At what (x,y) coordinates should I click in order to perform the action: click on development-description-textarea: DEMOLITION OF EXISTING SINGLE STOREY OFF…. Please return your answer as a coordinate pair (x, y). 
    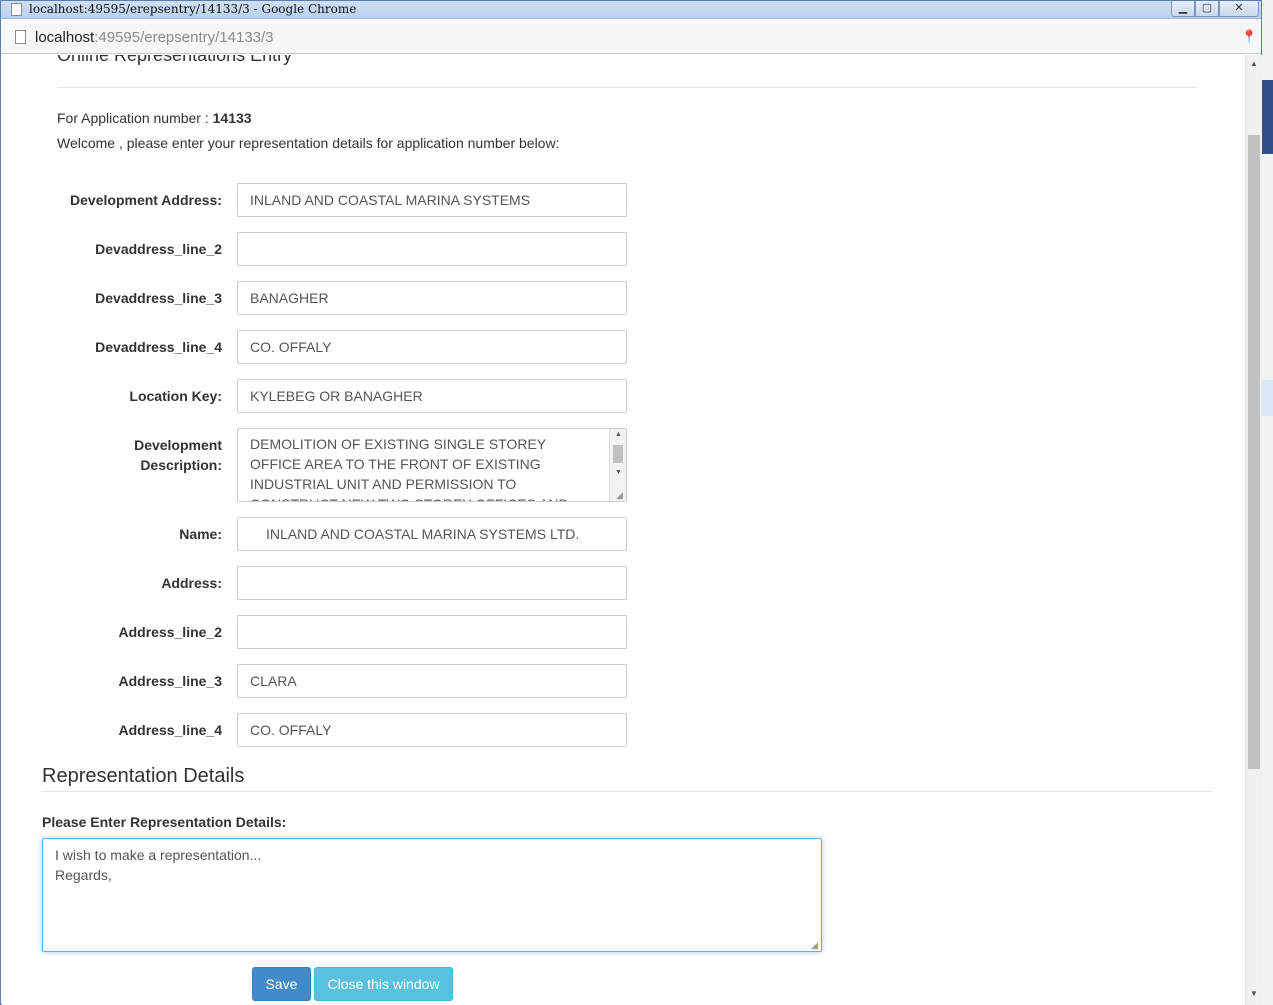
    Looking at the image, I should click on (432, 465).